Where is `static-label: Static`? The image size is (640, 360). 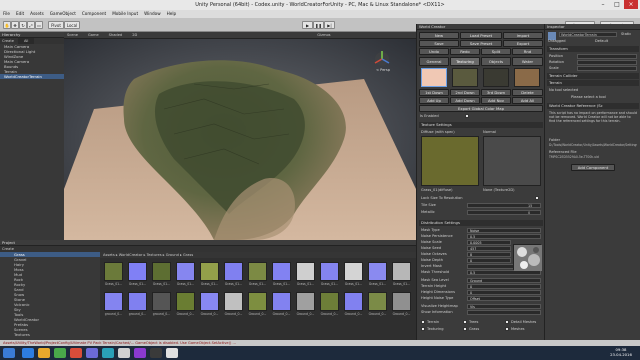 static-label: Static is located at coordinates (626, 34).